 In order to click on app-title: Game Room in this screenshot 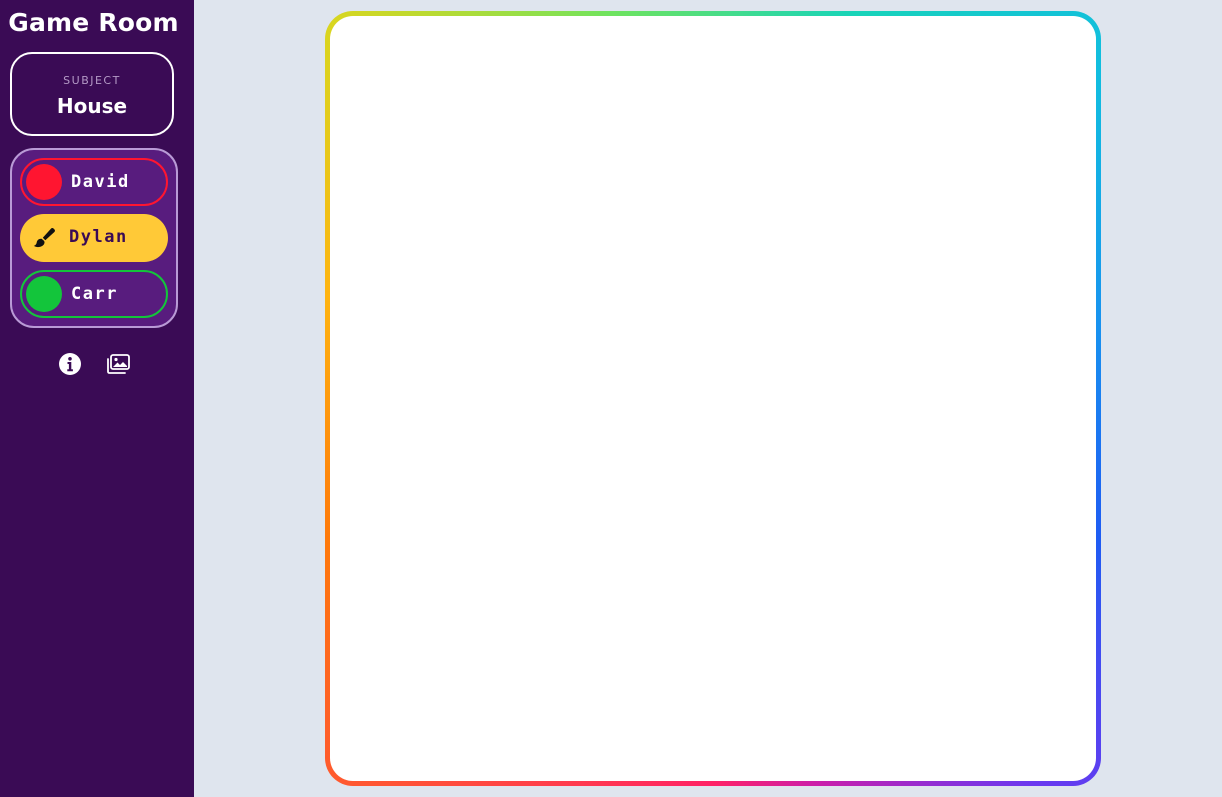, I will do `click(93, 22)`.